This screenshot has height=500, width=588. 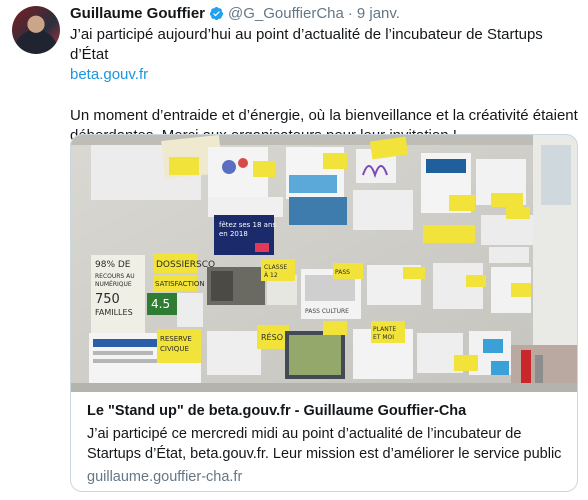 What do you see at coordinates (216, 13) in the screenshot?
I see `verified-badge-icon` at bounding box center [216, 13].